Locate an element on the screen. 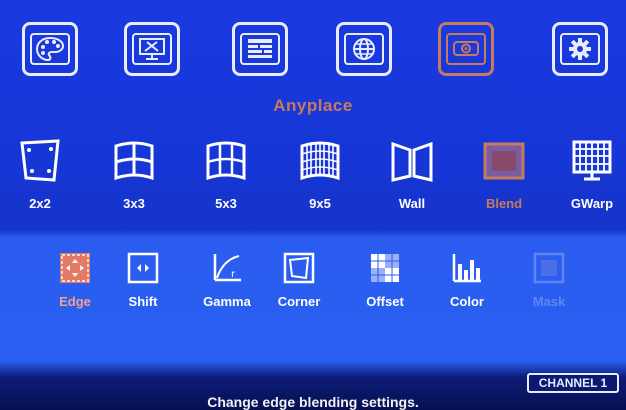  blend-label: Corner is located at coordinates (299, 301).